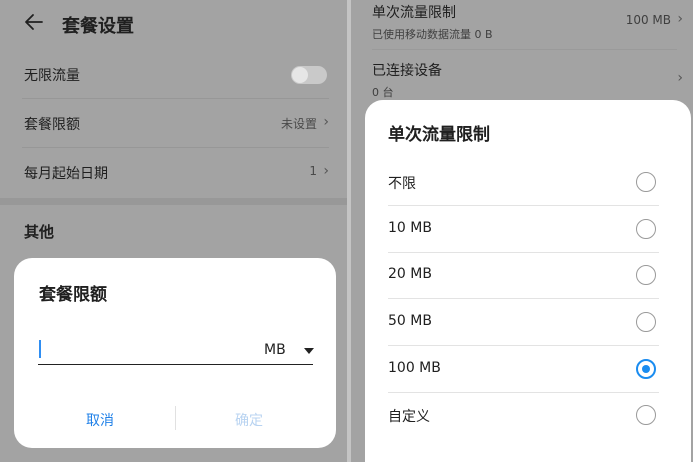 The width and height of the screenshot is (693, 462). I want to click on row-subtitle: 已使用移动数据流量 0 B, so click(432, 34).